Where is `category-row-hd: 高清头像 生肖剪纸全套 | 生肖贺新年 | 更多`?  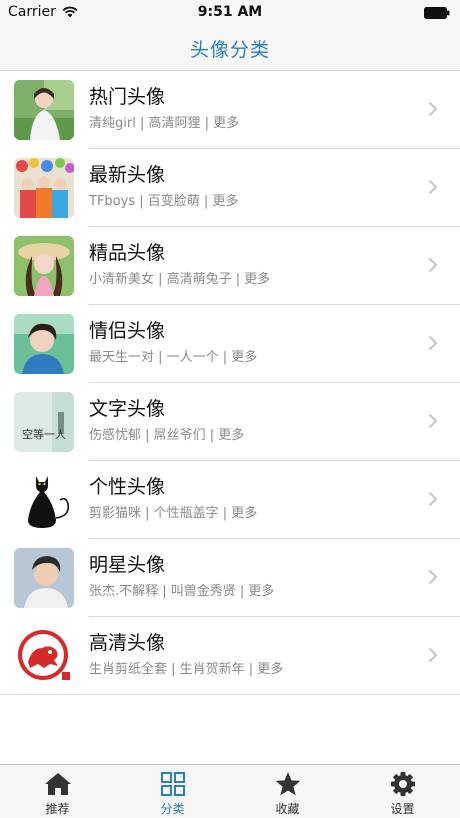
category-row-hd: 高清头像 生肖剪纸全套 | 生肖贺新年 | 更多 is located at coordinates (230, 656).